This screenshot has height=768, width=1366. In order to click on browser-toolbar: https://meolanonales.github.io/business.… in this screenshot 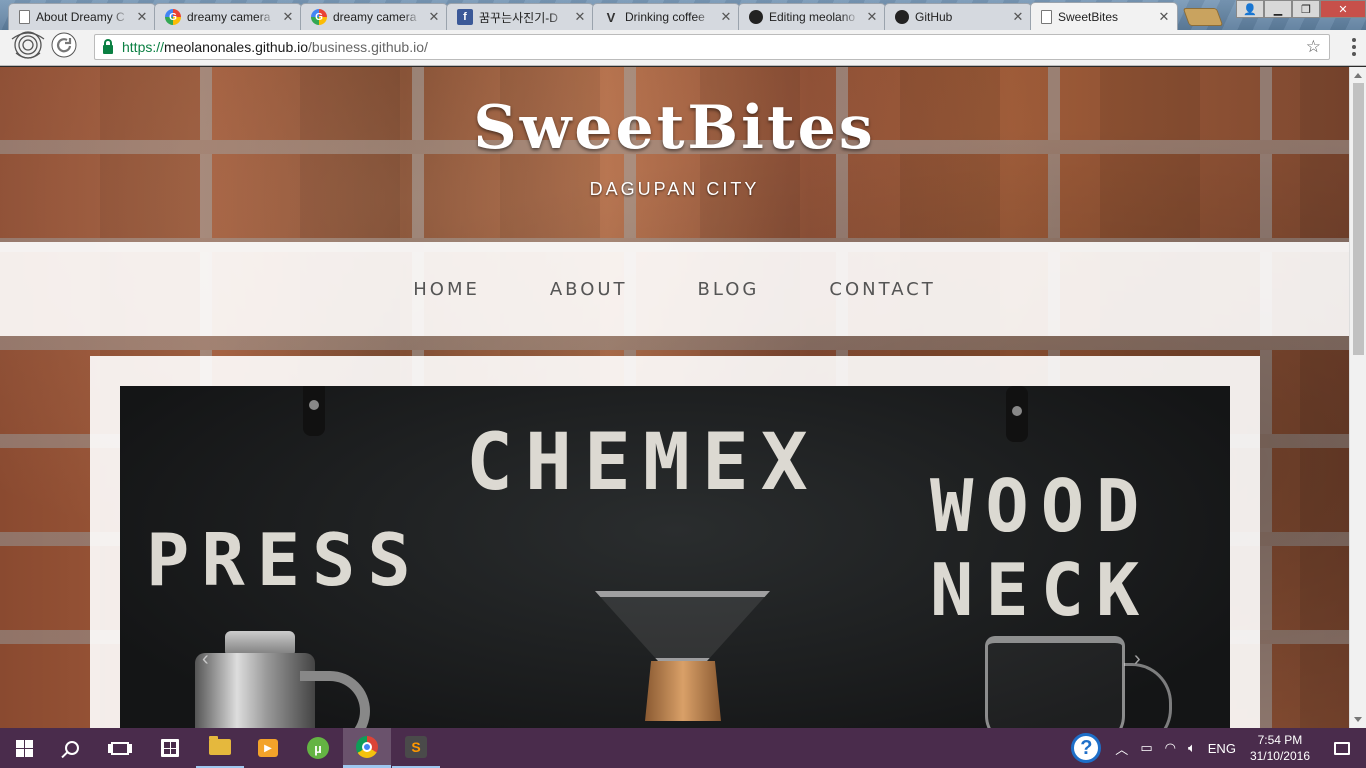, I will do `click(683, 48)`.